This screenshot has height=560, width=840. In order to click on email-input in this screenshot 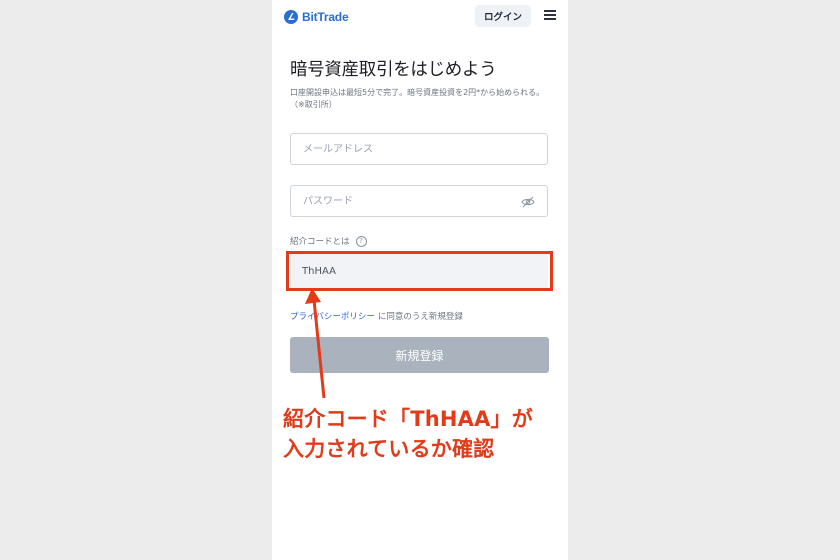, I will do `click(419, 149)`.